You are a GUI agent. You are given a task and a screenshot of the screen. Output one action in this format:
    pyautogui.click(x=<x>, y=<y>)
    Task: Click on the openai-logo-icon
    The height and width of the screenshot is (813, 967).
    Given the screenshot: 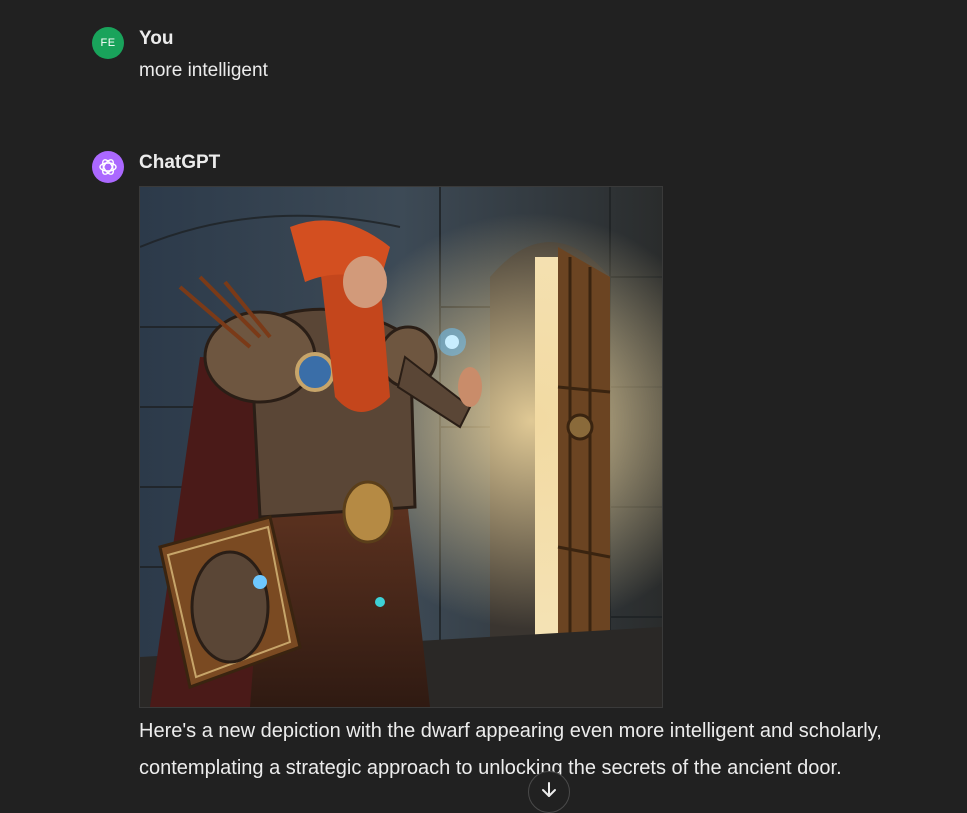 What is the action you would take?
    pyautogui.click(x=108, y=167)
    